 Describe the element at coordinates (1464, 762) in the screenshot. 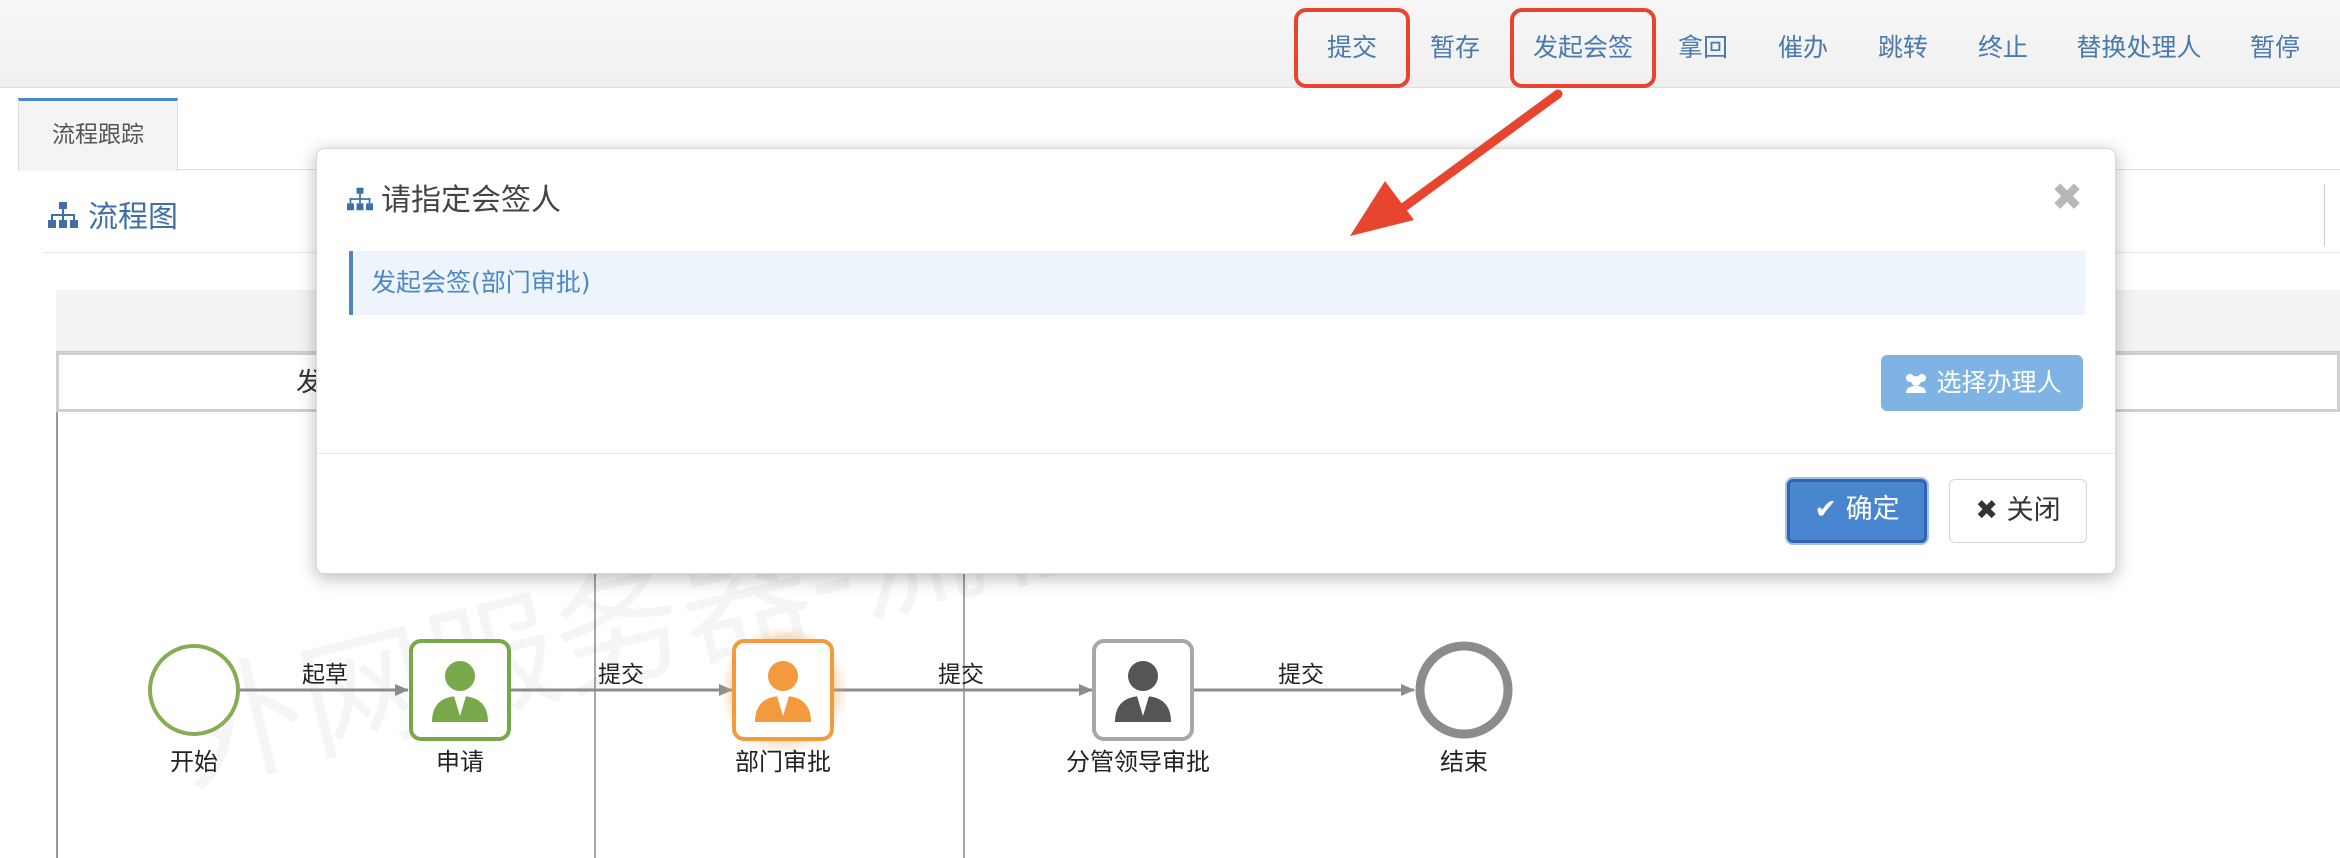

I see `end-label: 结束` at that location.